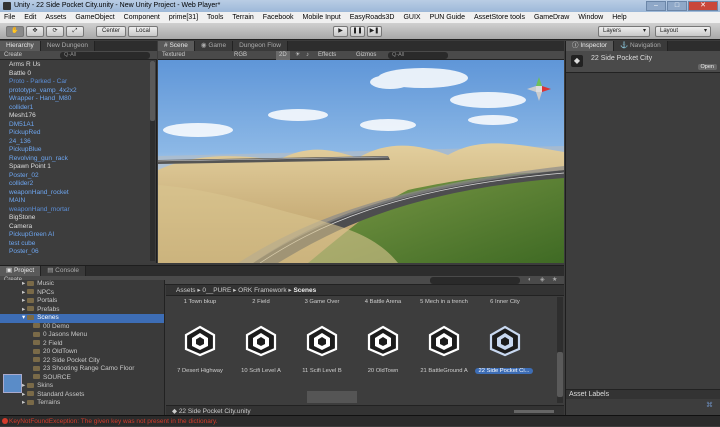 This screenshot has height=427, width=720. I want to click on project-folder-item: 0 Jasons Menu, so click(82, 335).